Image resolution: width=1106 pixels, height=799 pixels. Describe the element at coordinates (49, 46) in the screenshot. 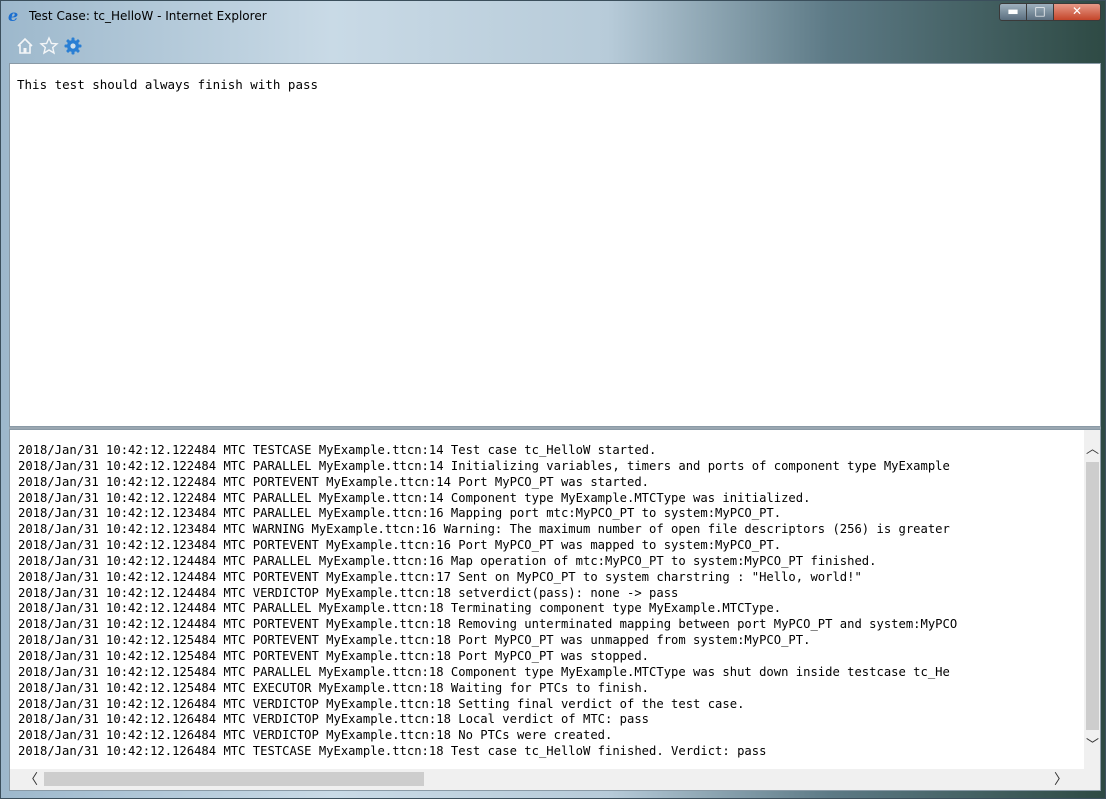

I see `star-icon` at that location.